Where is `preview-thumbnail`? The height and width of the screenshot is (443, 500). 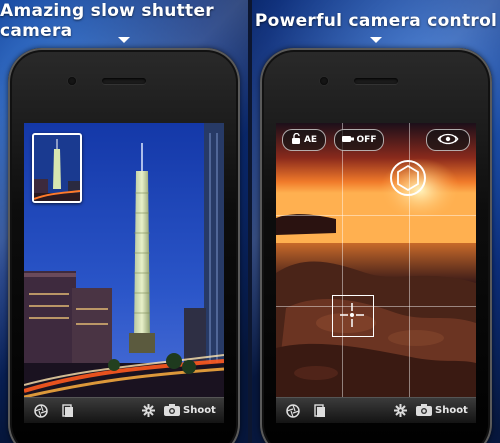
preview-thumbnail is located at coordinates (57, 168).